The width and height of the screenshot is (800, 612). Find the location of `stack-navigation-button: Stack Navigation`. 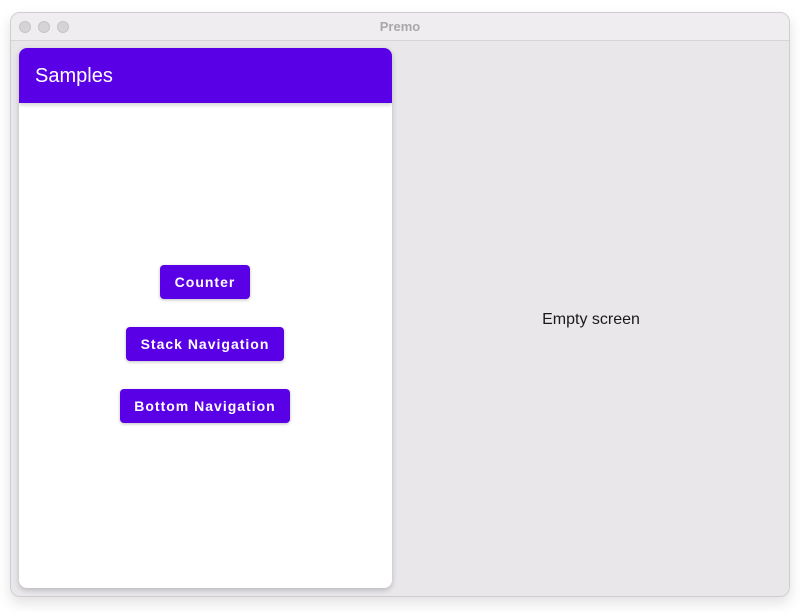

stack-navigation-button: Stack Navigation is located at coordinates (205, 344).